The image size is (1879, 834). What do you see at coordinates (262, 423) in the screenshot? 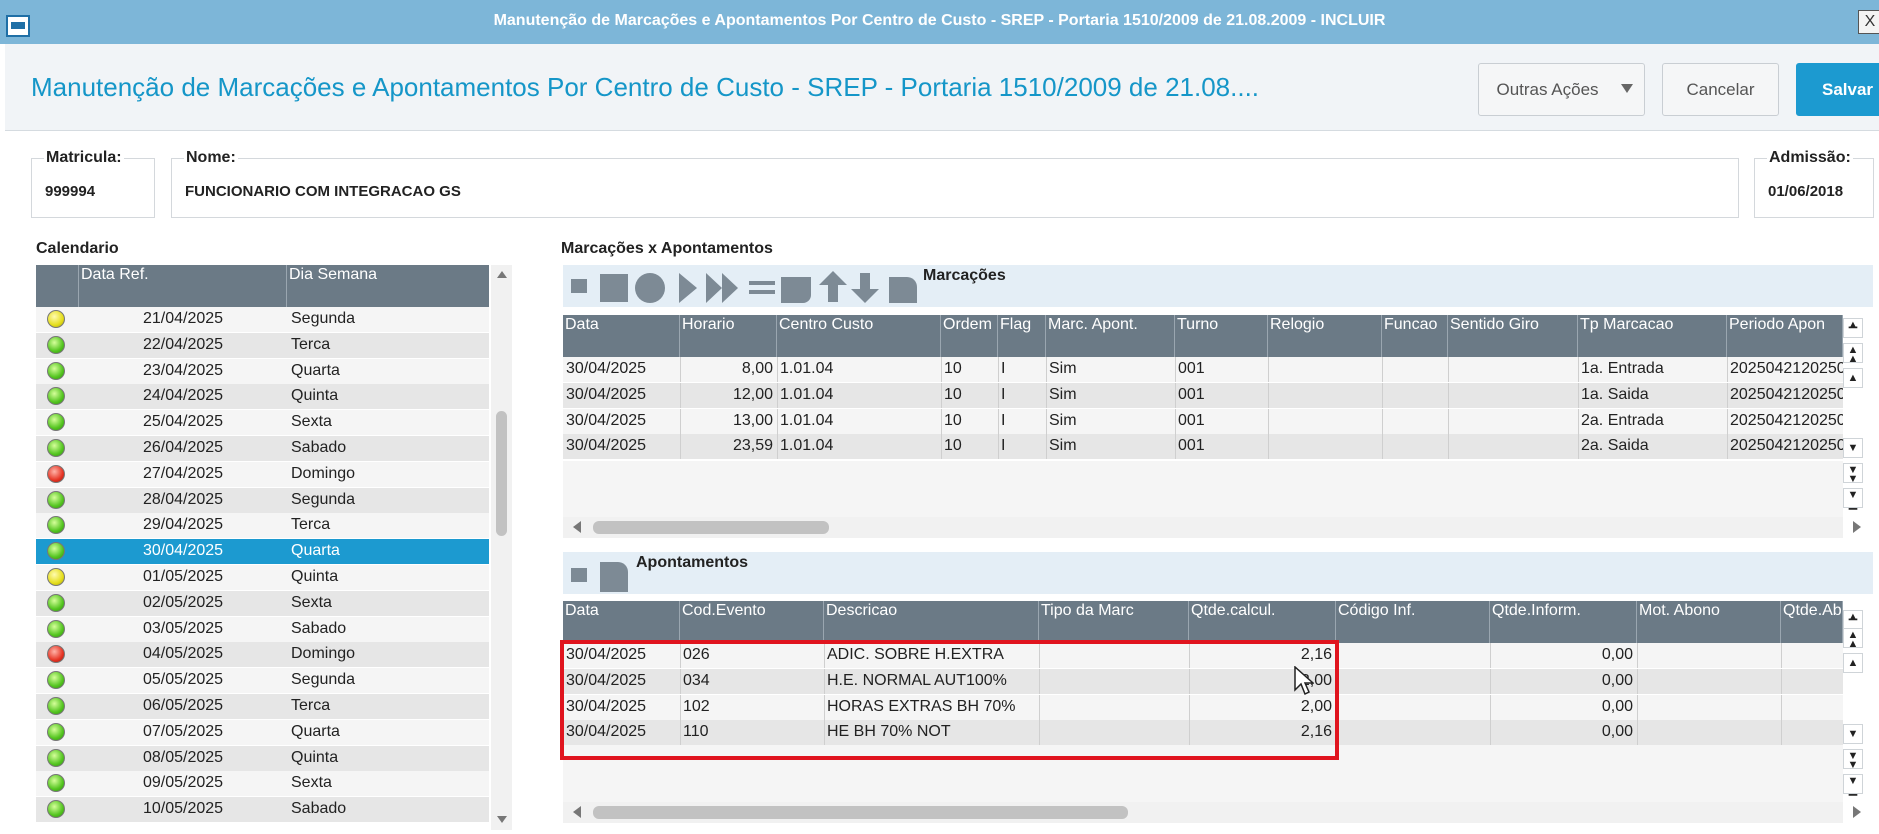
I see `calendario-row: 25/04/2025 Sexta` at bounding box center [262, 423].